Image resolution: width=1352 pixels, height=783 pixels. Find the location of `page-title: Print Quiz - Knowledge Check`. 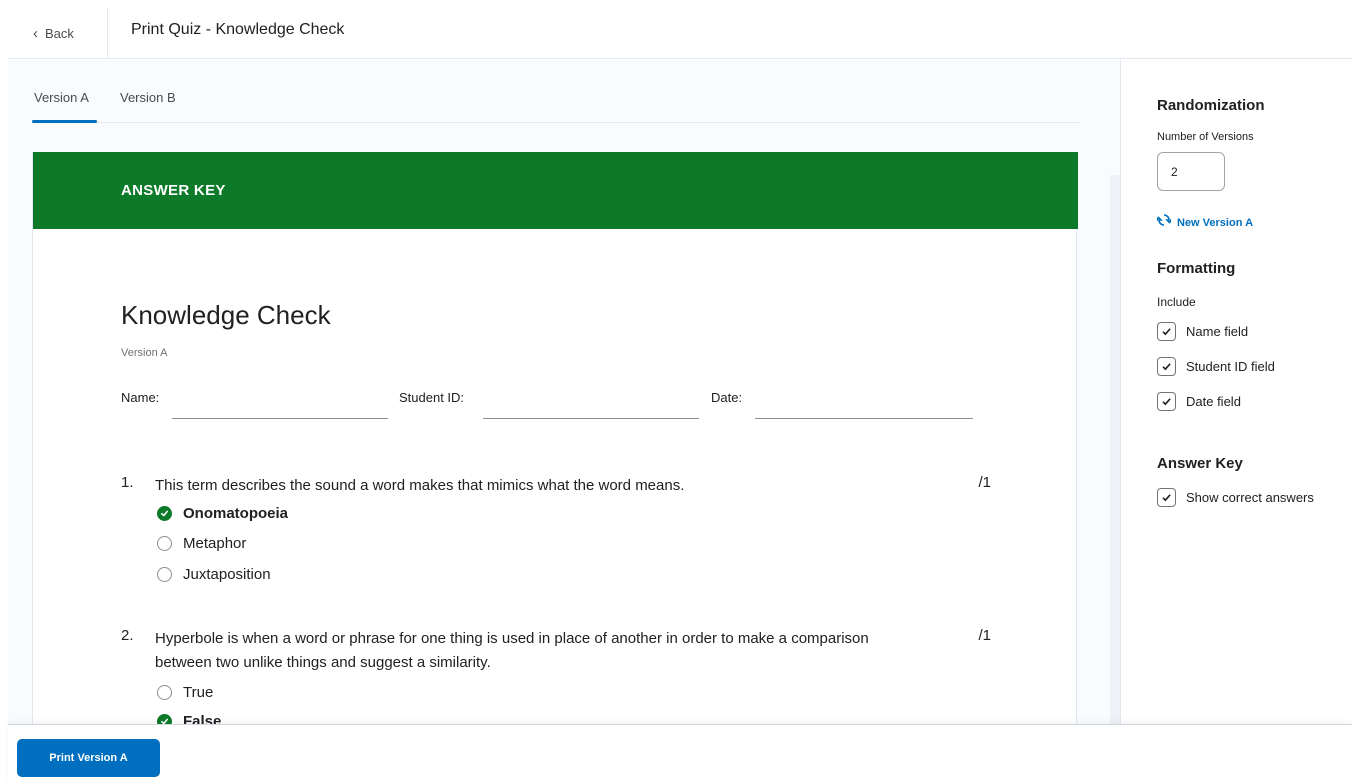

page-title: Print Quiz - Knowledge Check is located at coordinates (238, 29).